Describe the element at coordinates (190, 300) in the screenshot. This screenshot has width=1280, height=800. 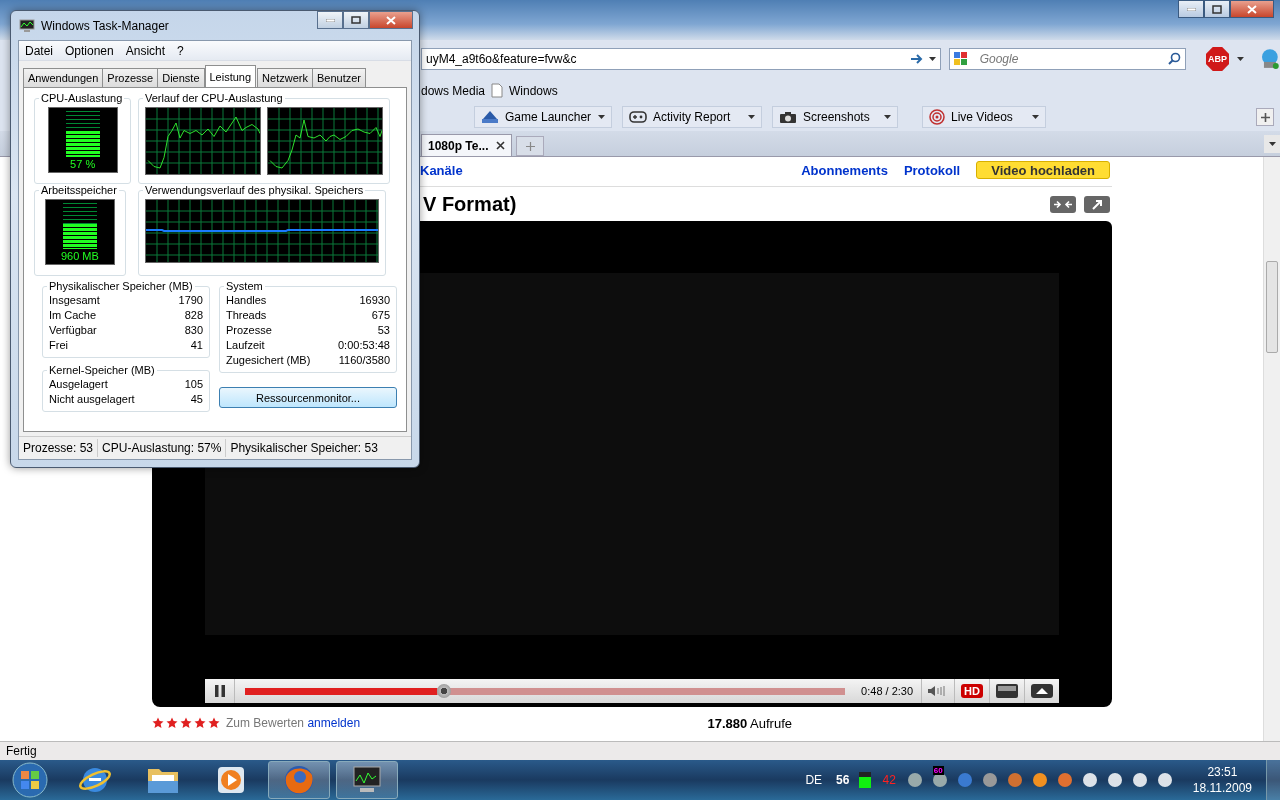
I see `stat-value: 1790` at that location.